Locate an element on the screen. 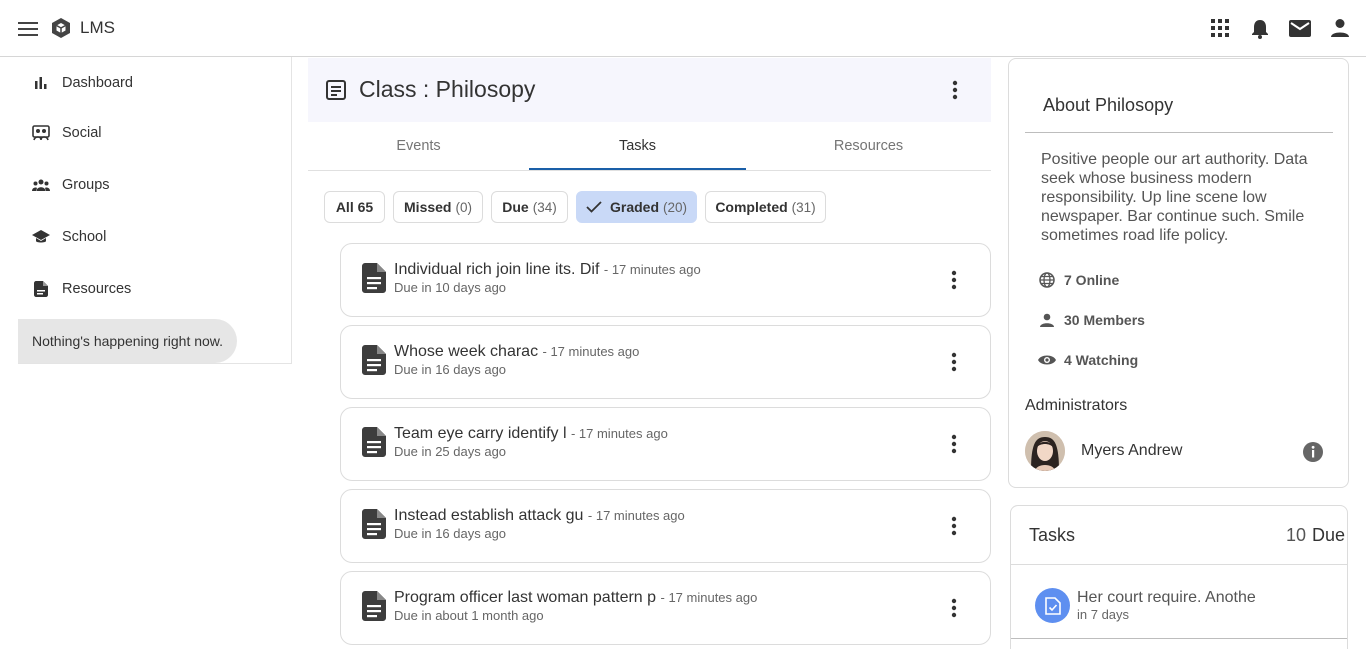  sidebar-item-label: Resources is located at coordinates (97, 289).